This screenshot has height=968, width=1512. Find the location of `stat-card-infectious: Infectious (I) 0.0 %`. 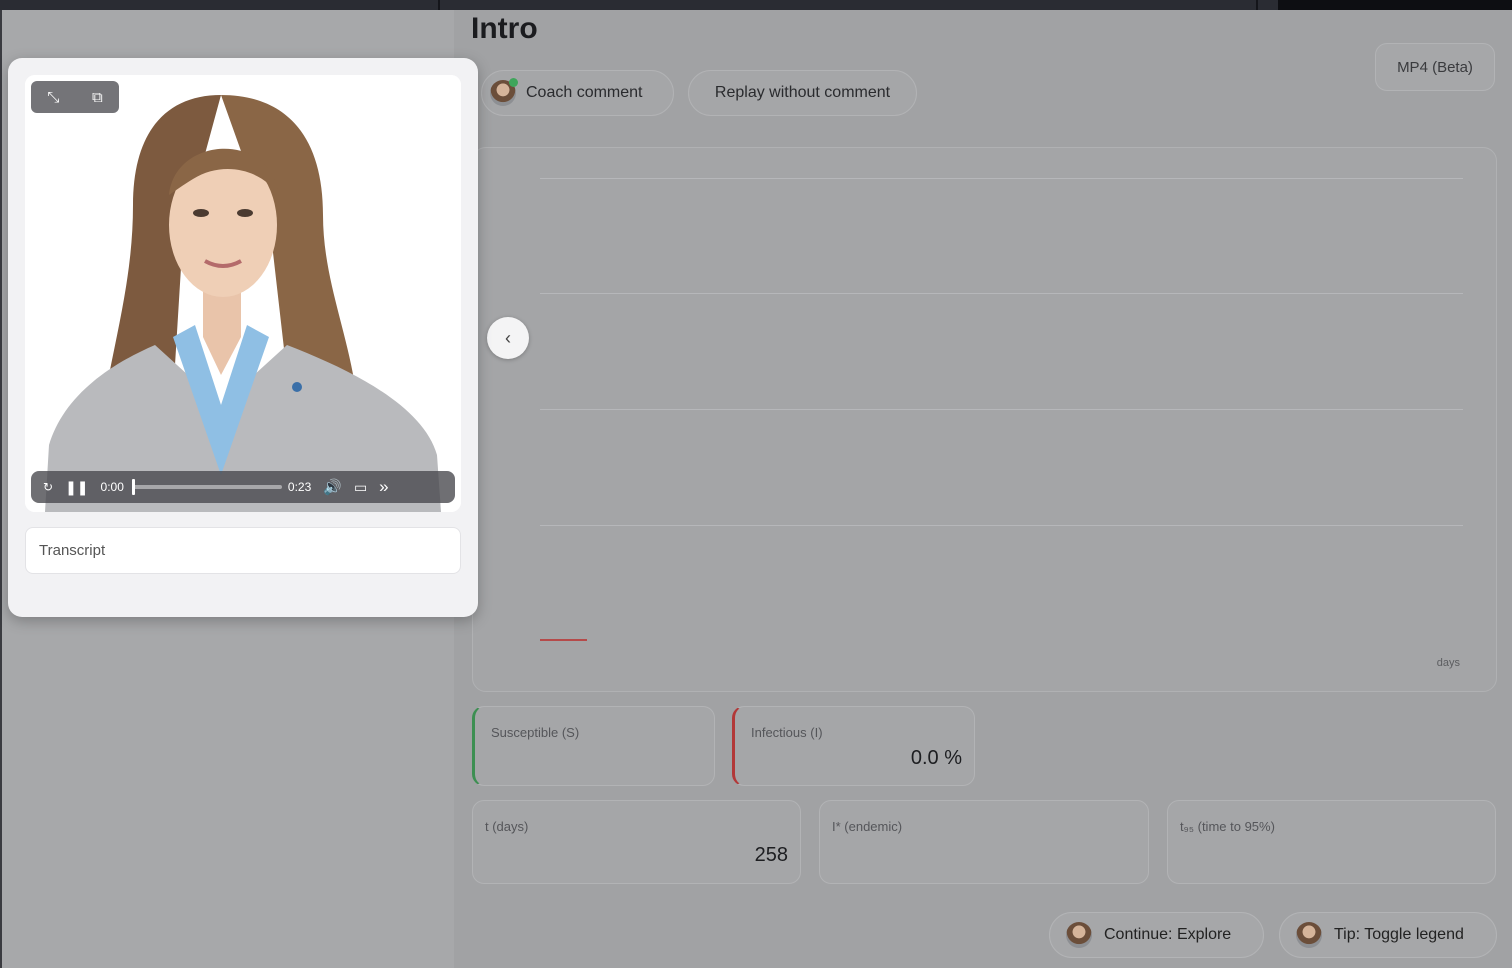

stat-card-infectious: Infectious (I) 0.0 % is located at coordinates (853, 746).